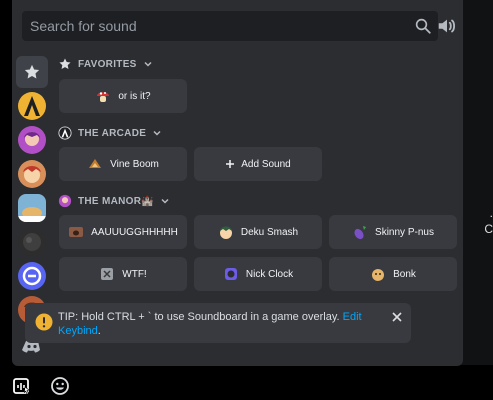 This screenshot has height=400, width=493. I want to click on search-placeholder: Search for sound, so click(83, 26).